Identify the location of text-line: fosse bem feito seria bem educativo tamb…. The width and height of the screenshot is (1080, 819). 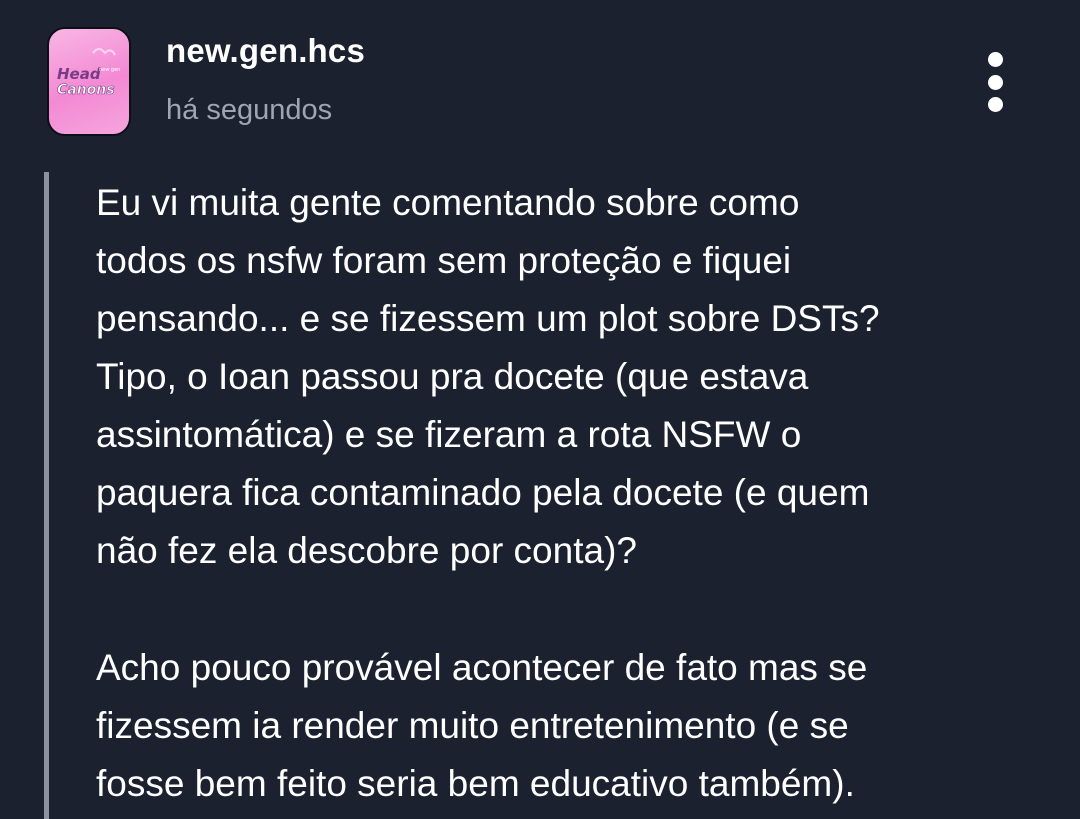
(475, 783).